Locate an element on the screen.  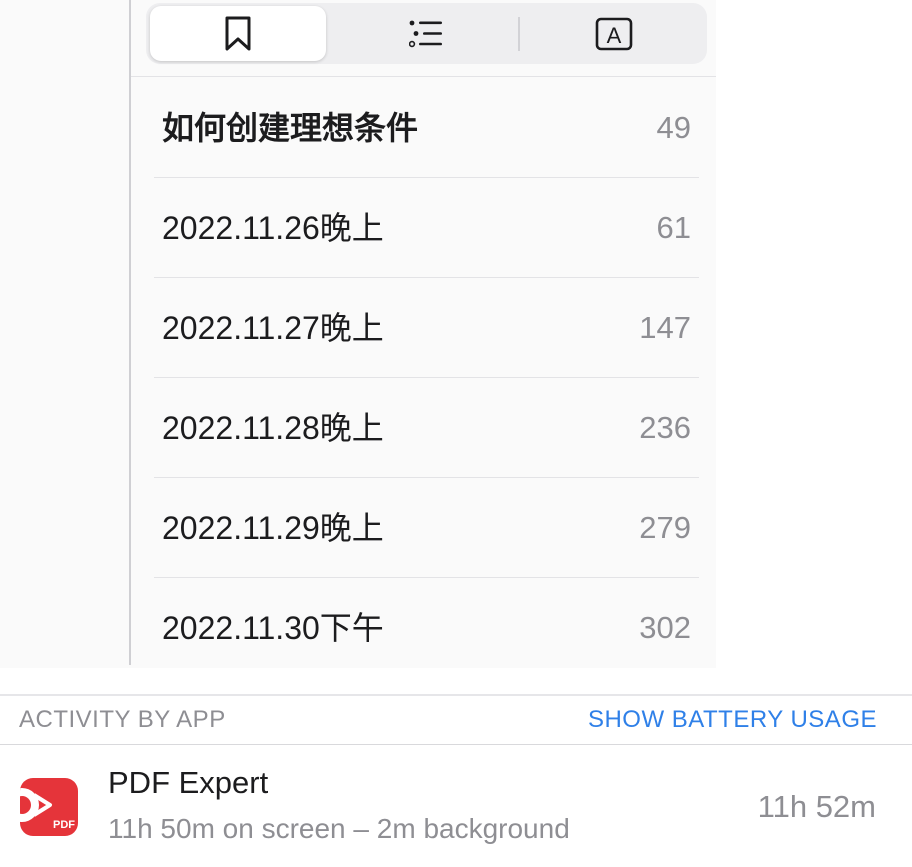
bookmark-page-number: 279 is located at coordinates (665, 527).